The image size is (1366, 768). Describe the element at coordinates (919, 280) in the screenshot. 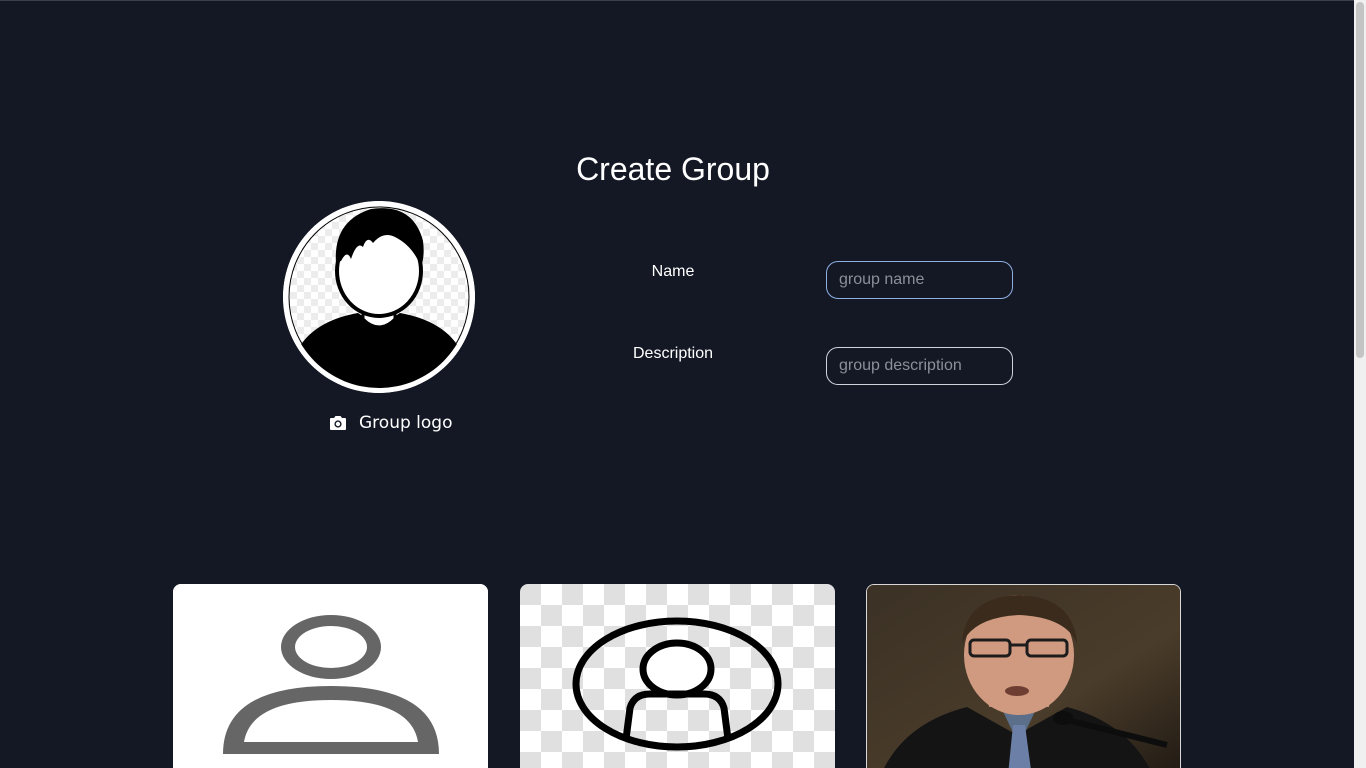

I see `group-name-input` at that location.